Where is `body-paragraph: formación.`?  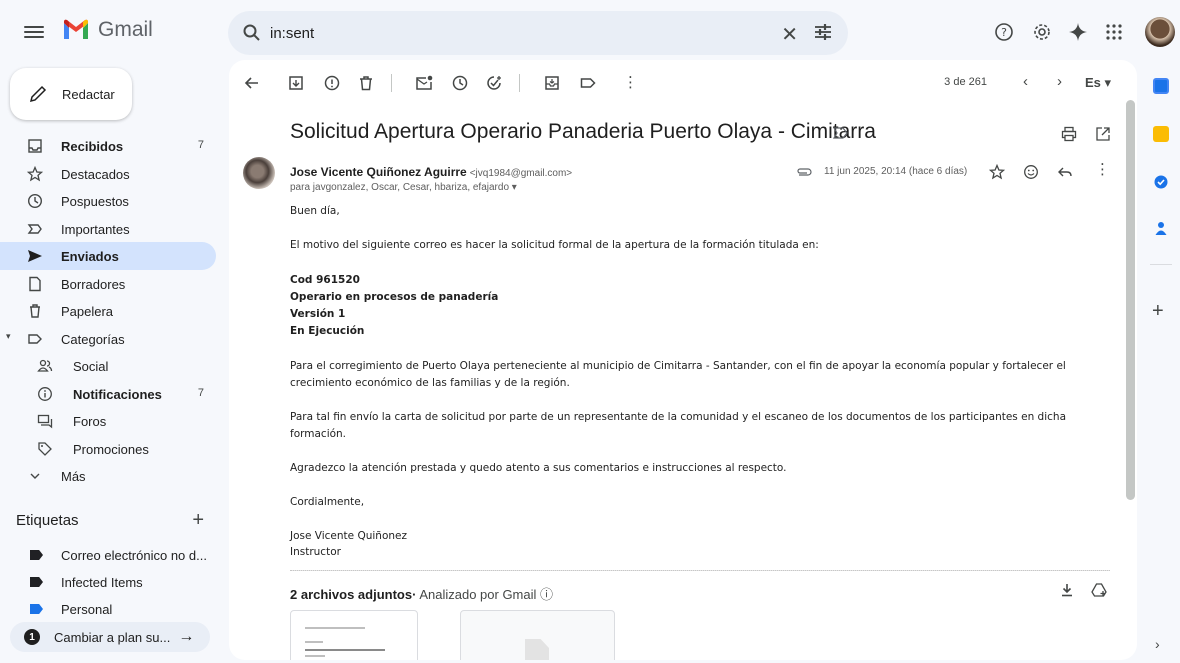
body-paragraph: formación. is located at coordinates (318, 434).